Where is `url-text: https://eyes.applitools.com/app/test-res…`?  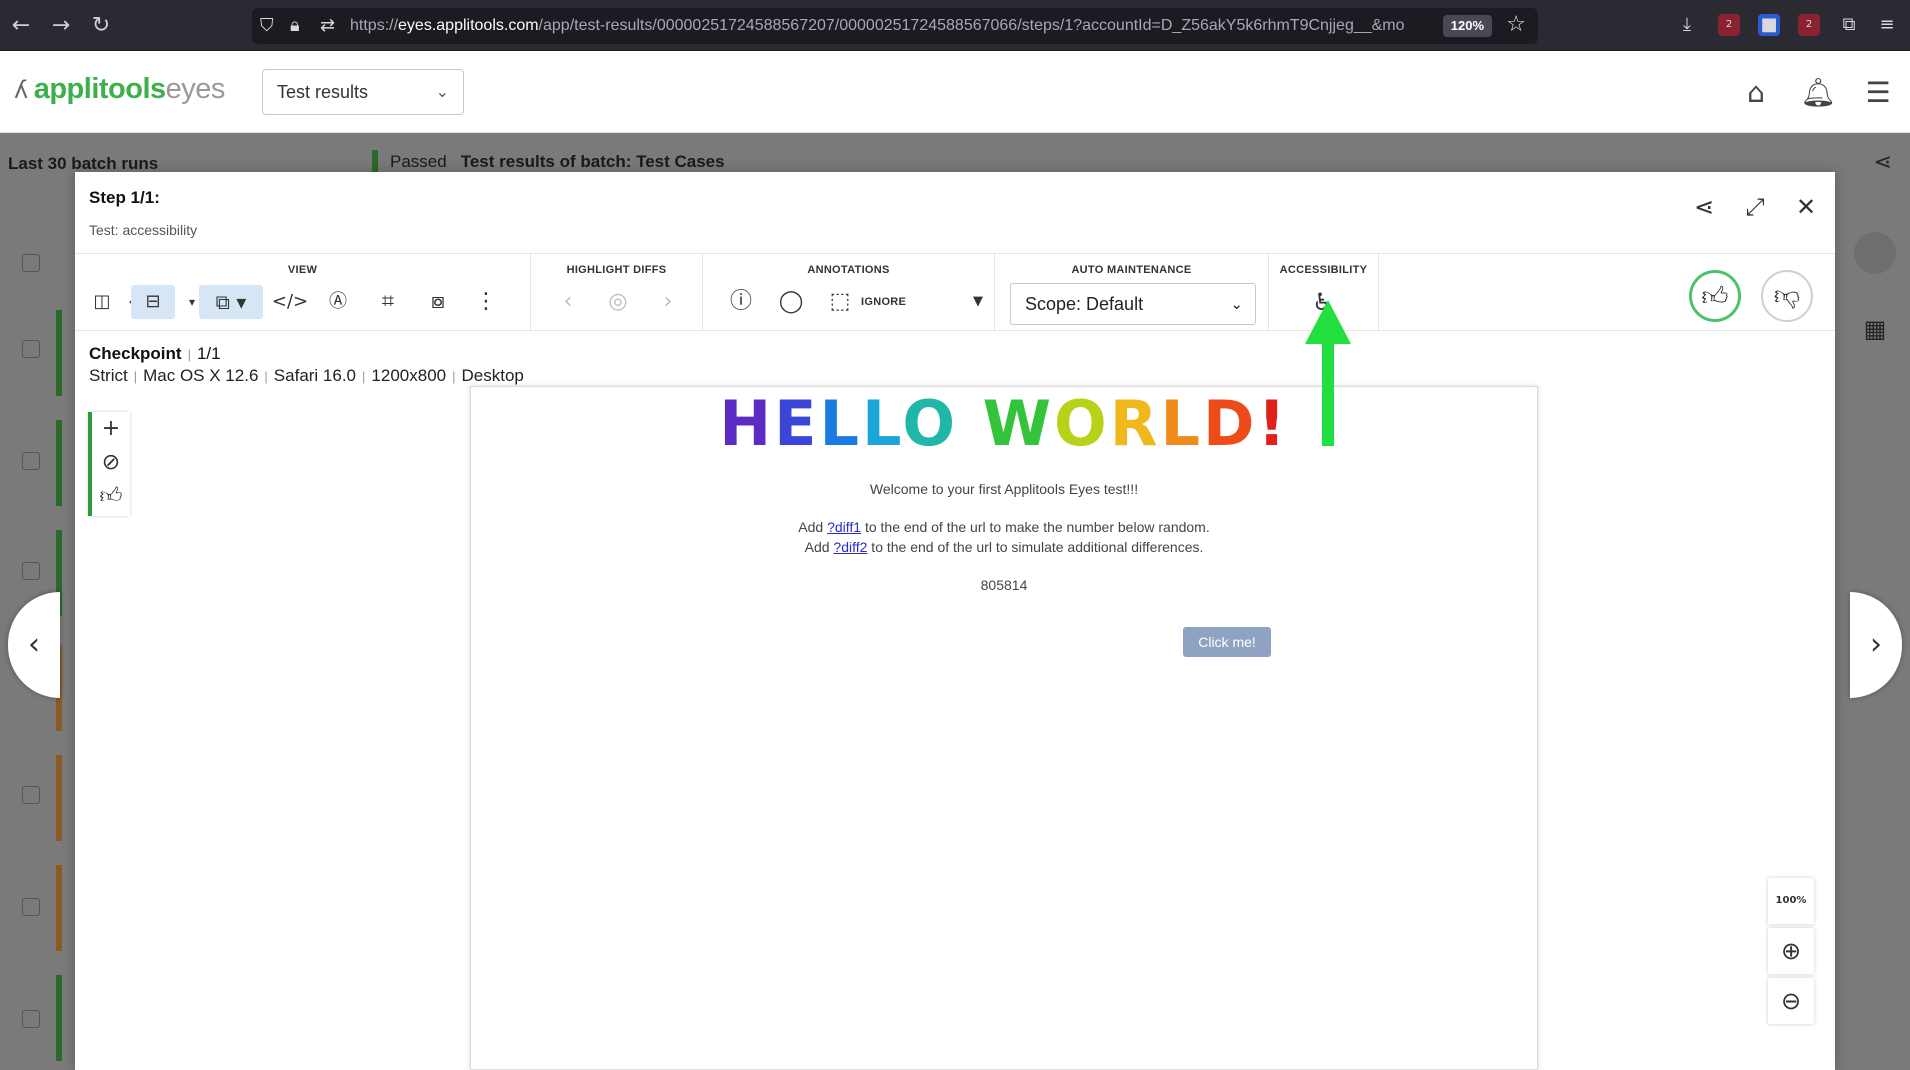 url-text: https://eyes.applitools.com/app/test-res… is located at coordinates (890, 26).